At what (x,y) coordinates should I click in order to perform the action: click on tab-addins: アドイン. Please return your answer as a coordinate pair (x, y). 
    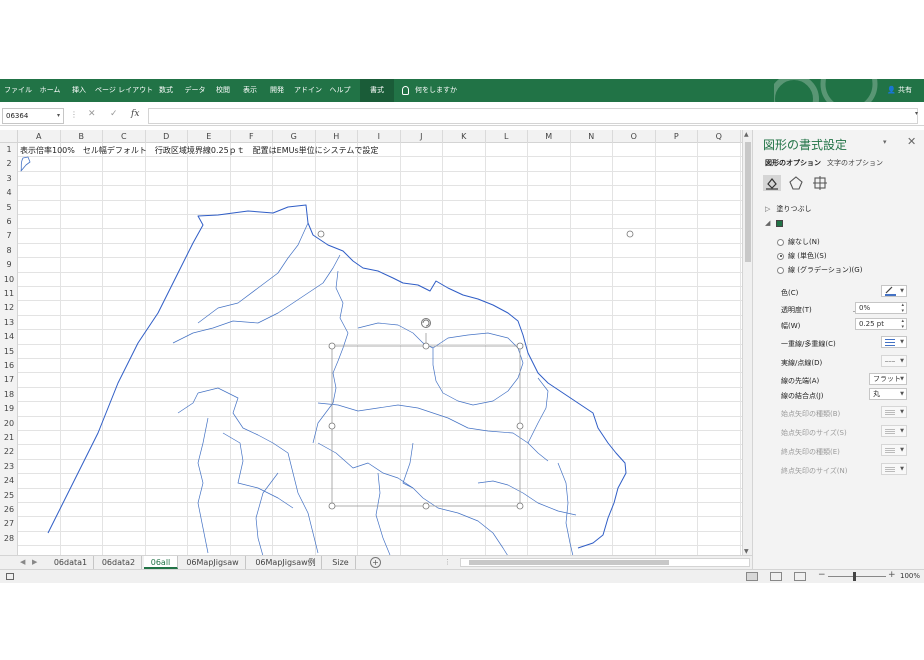
    Looking at the image, I should click on (308, 90).